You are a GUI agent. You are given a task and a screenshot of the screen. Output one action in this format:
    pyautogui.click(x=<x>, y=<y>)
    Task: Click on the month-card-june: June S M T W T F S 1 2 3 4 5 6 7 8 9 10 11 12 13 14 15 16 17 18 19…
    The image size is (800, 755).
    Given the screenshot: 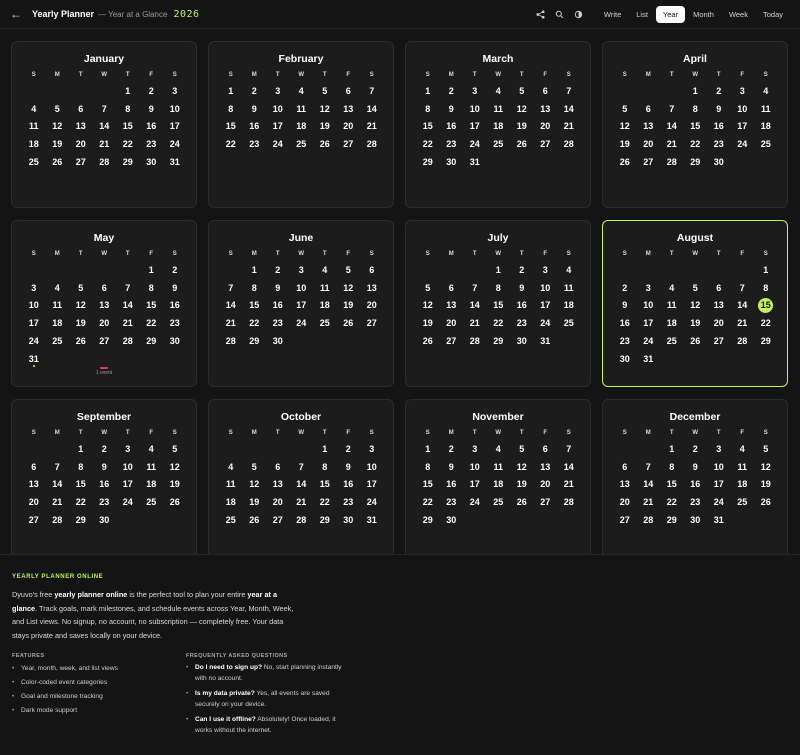 What is the action you would take?
    pyautogui.click(x=301, y=303)
    